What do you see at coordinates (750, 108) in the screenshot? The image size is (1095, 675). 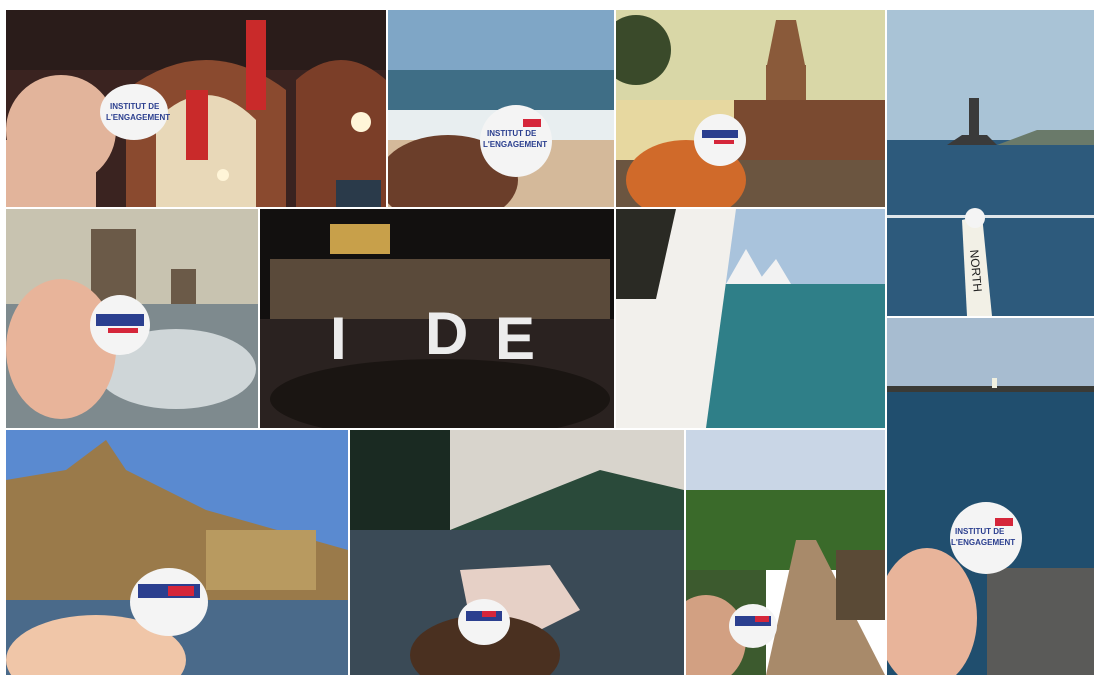 I see `photo-town-hall-clocktower` at bounding box center [750, 108].